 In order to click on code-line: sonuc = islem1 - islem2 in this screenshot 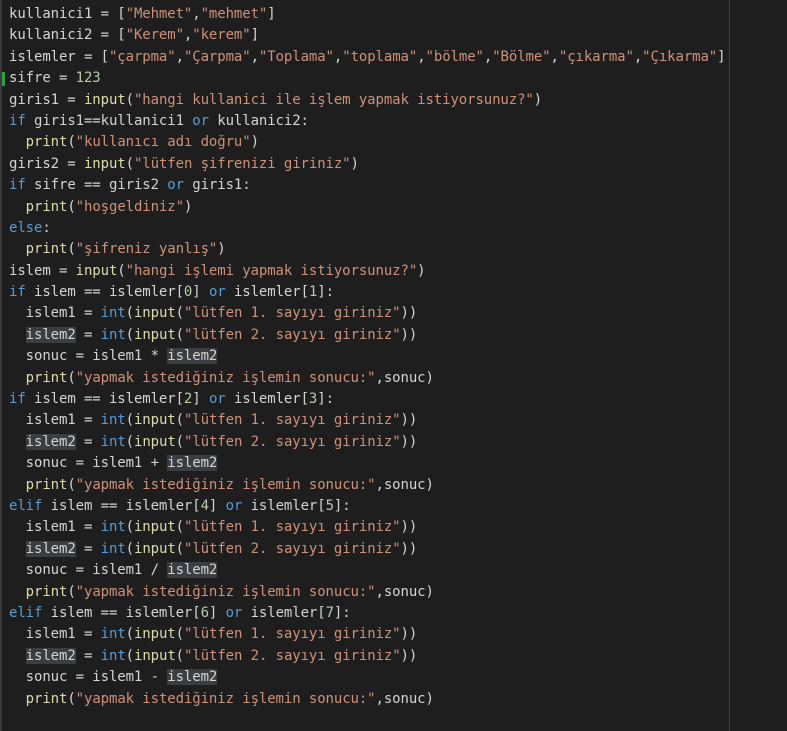, I will do `click(367, 677)`.